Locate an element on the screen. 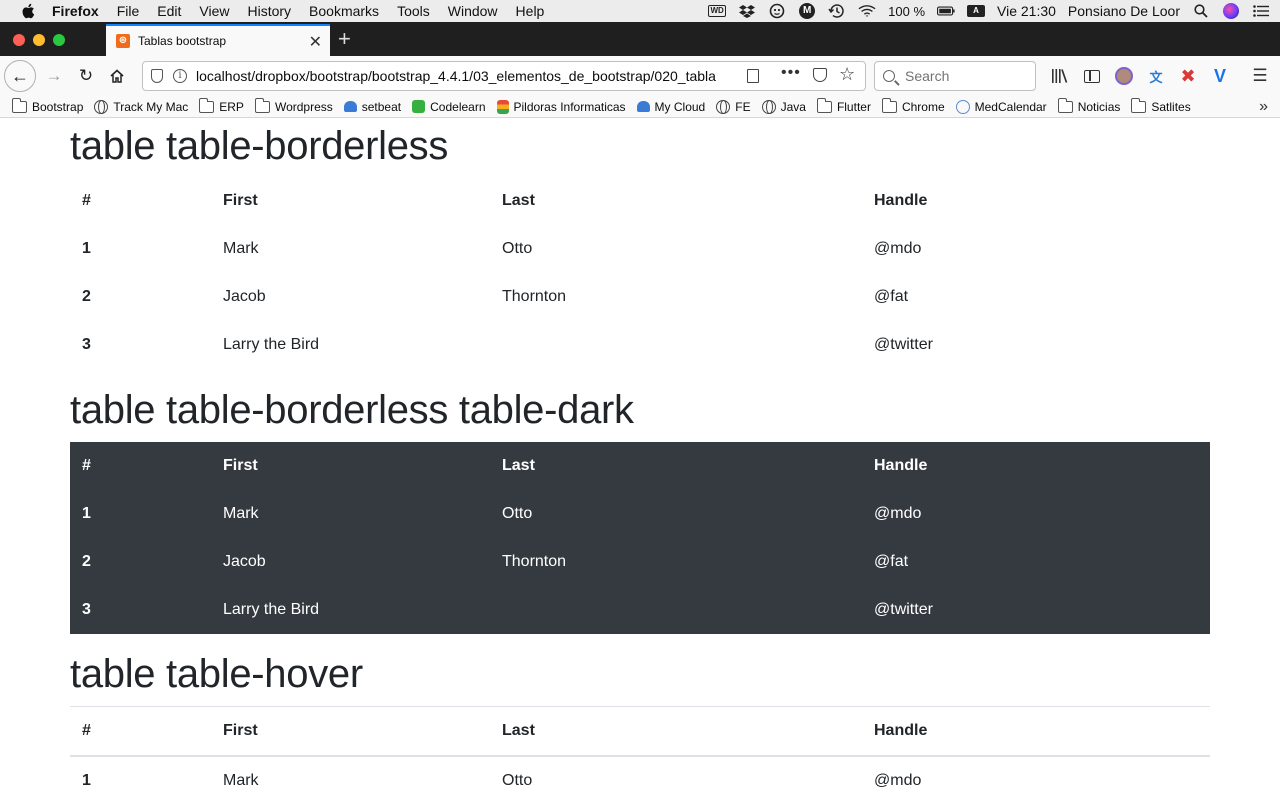  search-placeholder: Search is located at coordinates (927, 76).